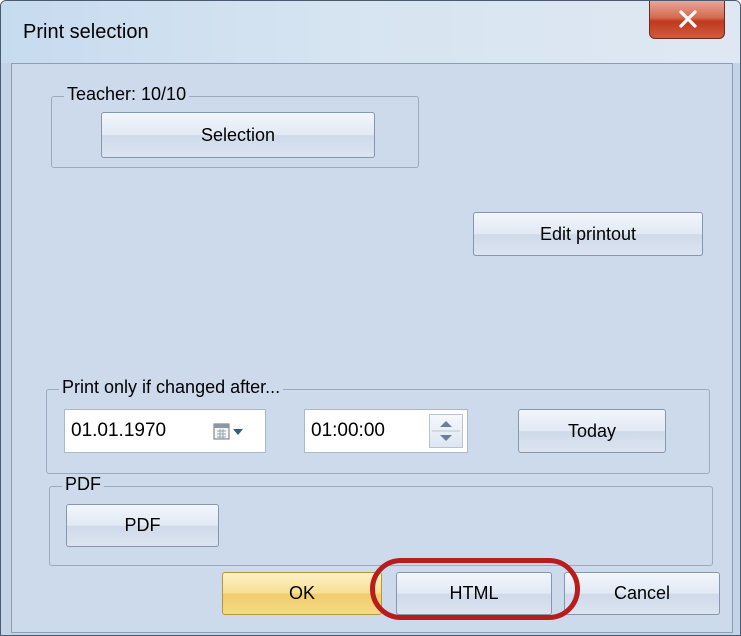  Describe the element at coordinates (238, 135) in the screenshot. I see `selection-button: Selection` at that location.